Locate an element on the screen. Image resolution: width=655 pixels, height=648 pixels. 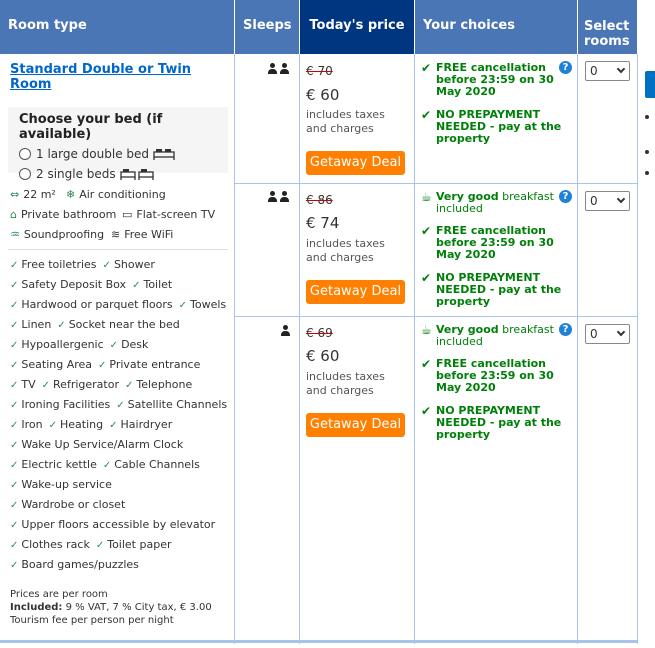
header-select-line1: Select is located at coordinates (607, 26).